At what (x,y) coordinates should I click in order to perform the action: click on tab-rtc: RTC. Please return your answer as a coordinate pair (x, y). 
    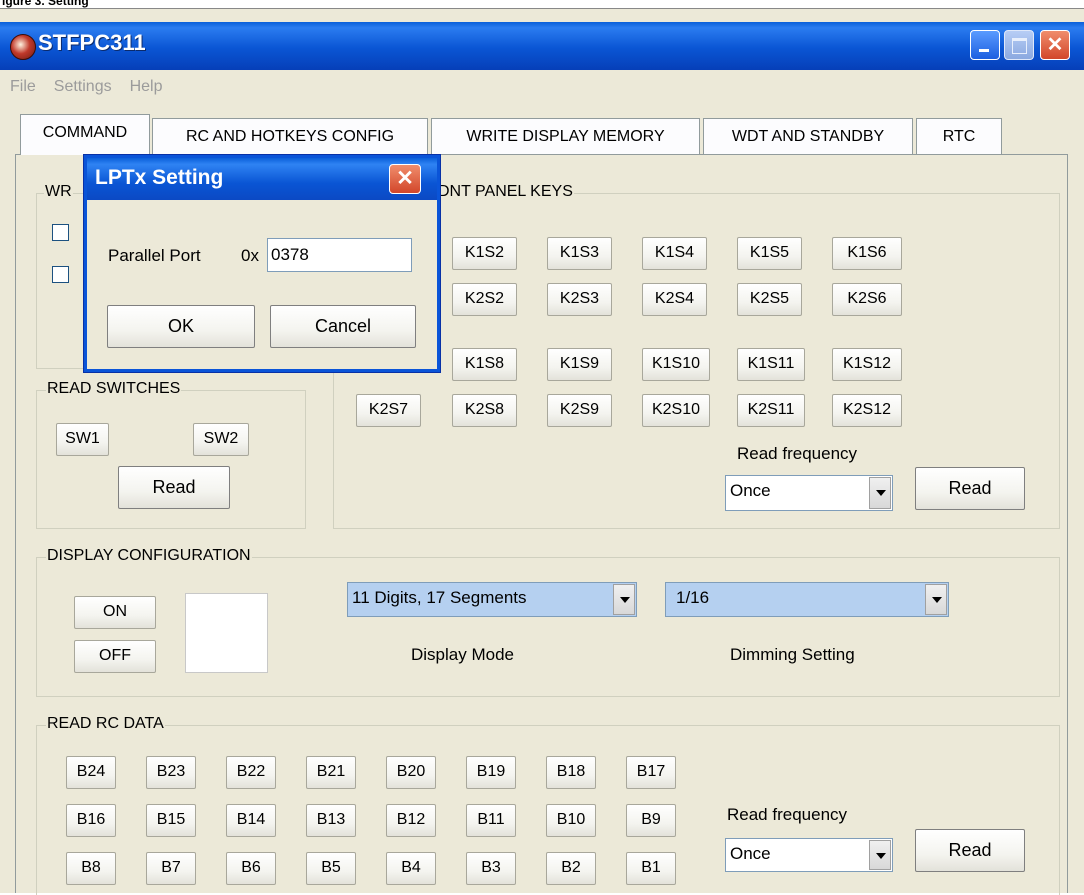
    Looking at the image, I should click on (959, 136).